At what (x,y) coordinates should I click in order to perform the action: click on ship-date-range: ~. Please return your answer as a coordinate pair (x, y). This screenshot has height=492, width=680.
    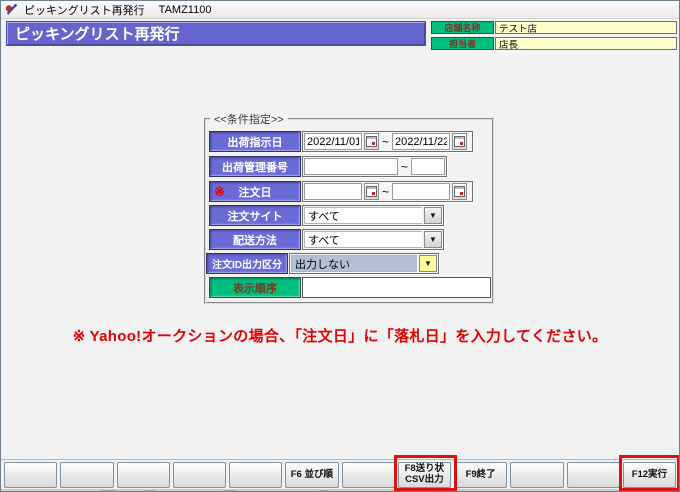
    Looking at the image, I should click on (387, 141).